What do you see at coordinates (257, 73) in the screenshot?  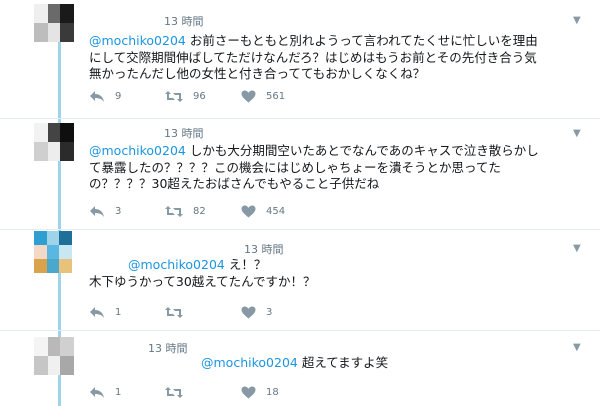 I see `tweet-line-3: 無かったんだし他の女性と付き合っててもおかしくなくね？` at bounding box center [257, 73].